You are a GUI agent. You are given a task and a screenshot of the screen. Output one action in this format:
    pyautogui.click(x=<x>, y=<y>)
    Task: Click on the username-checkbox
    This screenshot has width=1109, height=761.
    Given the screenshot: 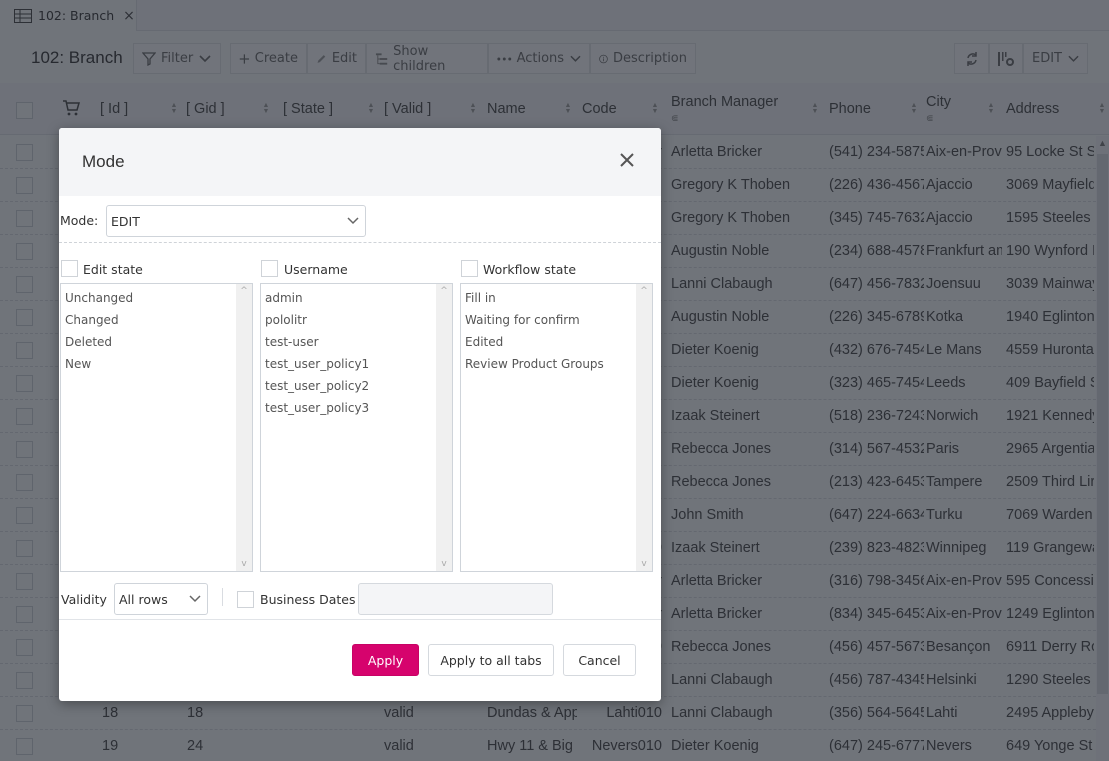 What is the action you would take?
    pyautogui.click(x=269, y=268)
    